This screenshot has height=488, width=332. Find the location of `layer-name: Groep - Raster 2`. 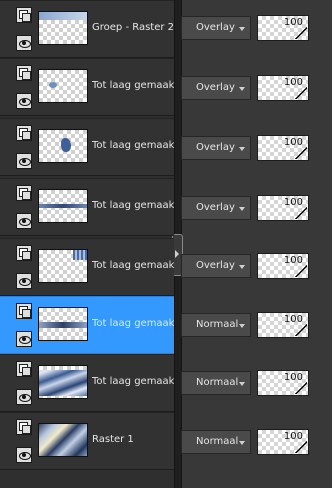

layer-name: Groep - Raster 2 is located at coordinates (133, 27).